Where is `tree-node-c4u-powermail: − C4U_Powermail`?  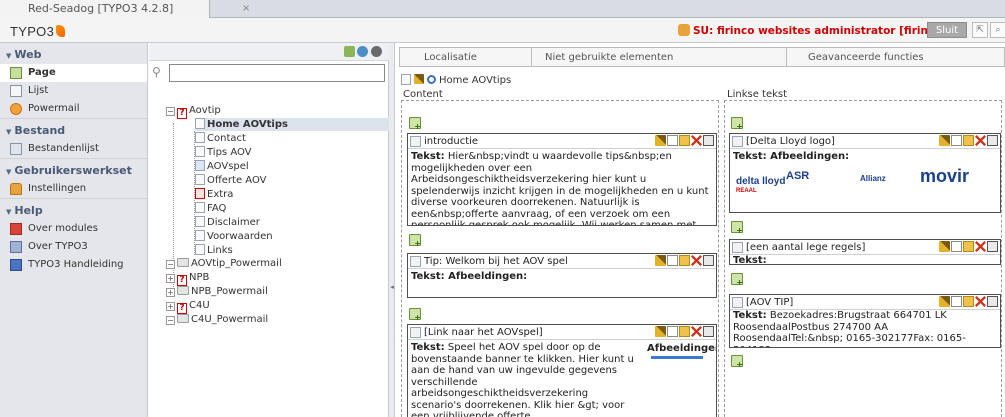 tree-node-c4u-powermail: − C4U_Powermail is located at coordinates (217, 320).